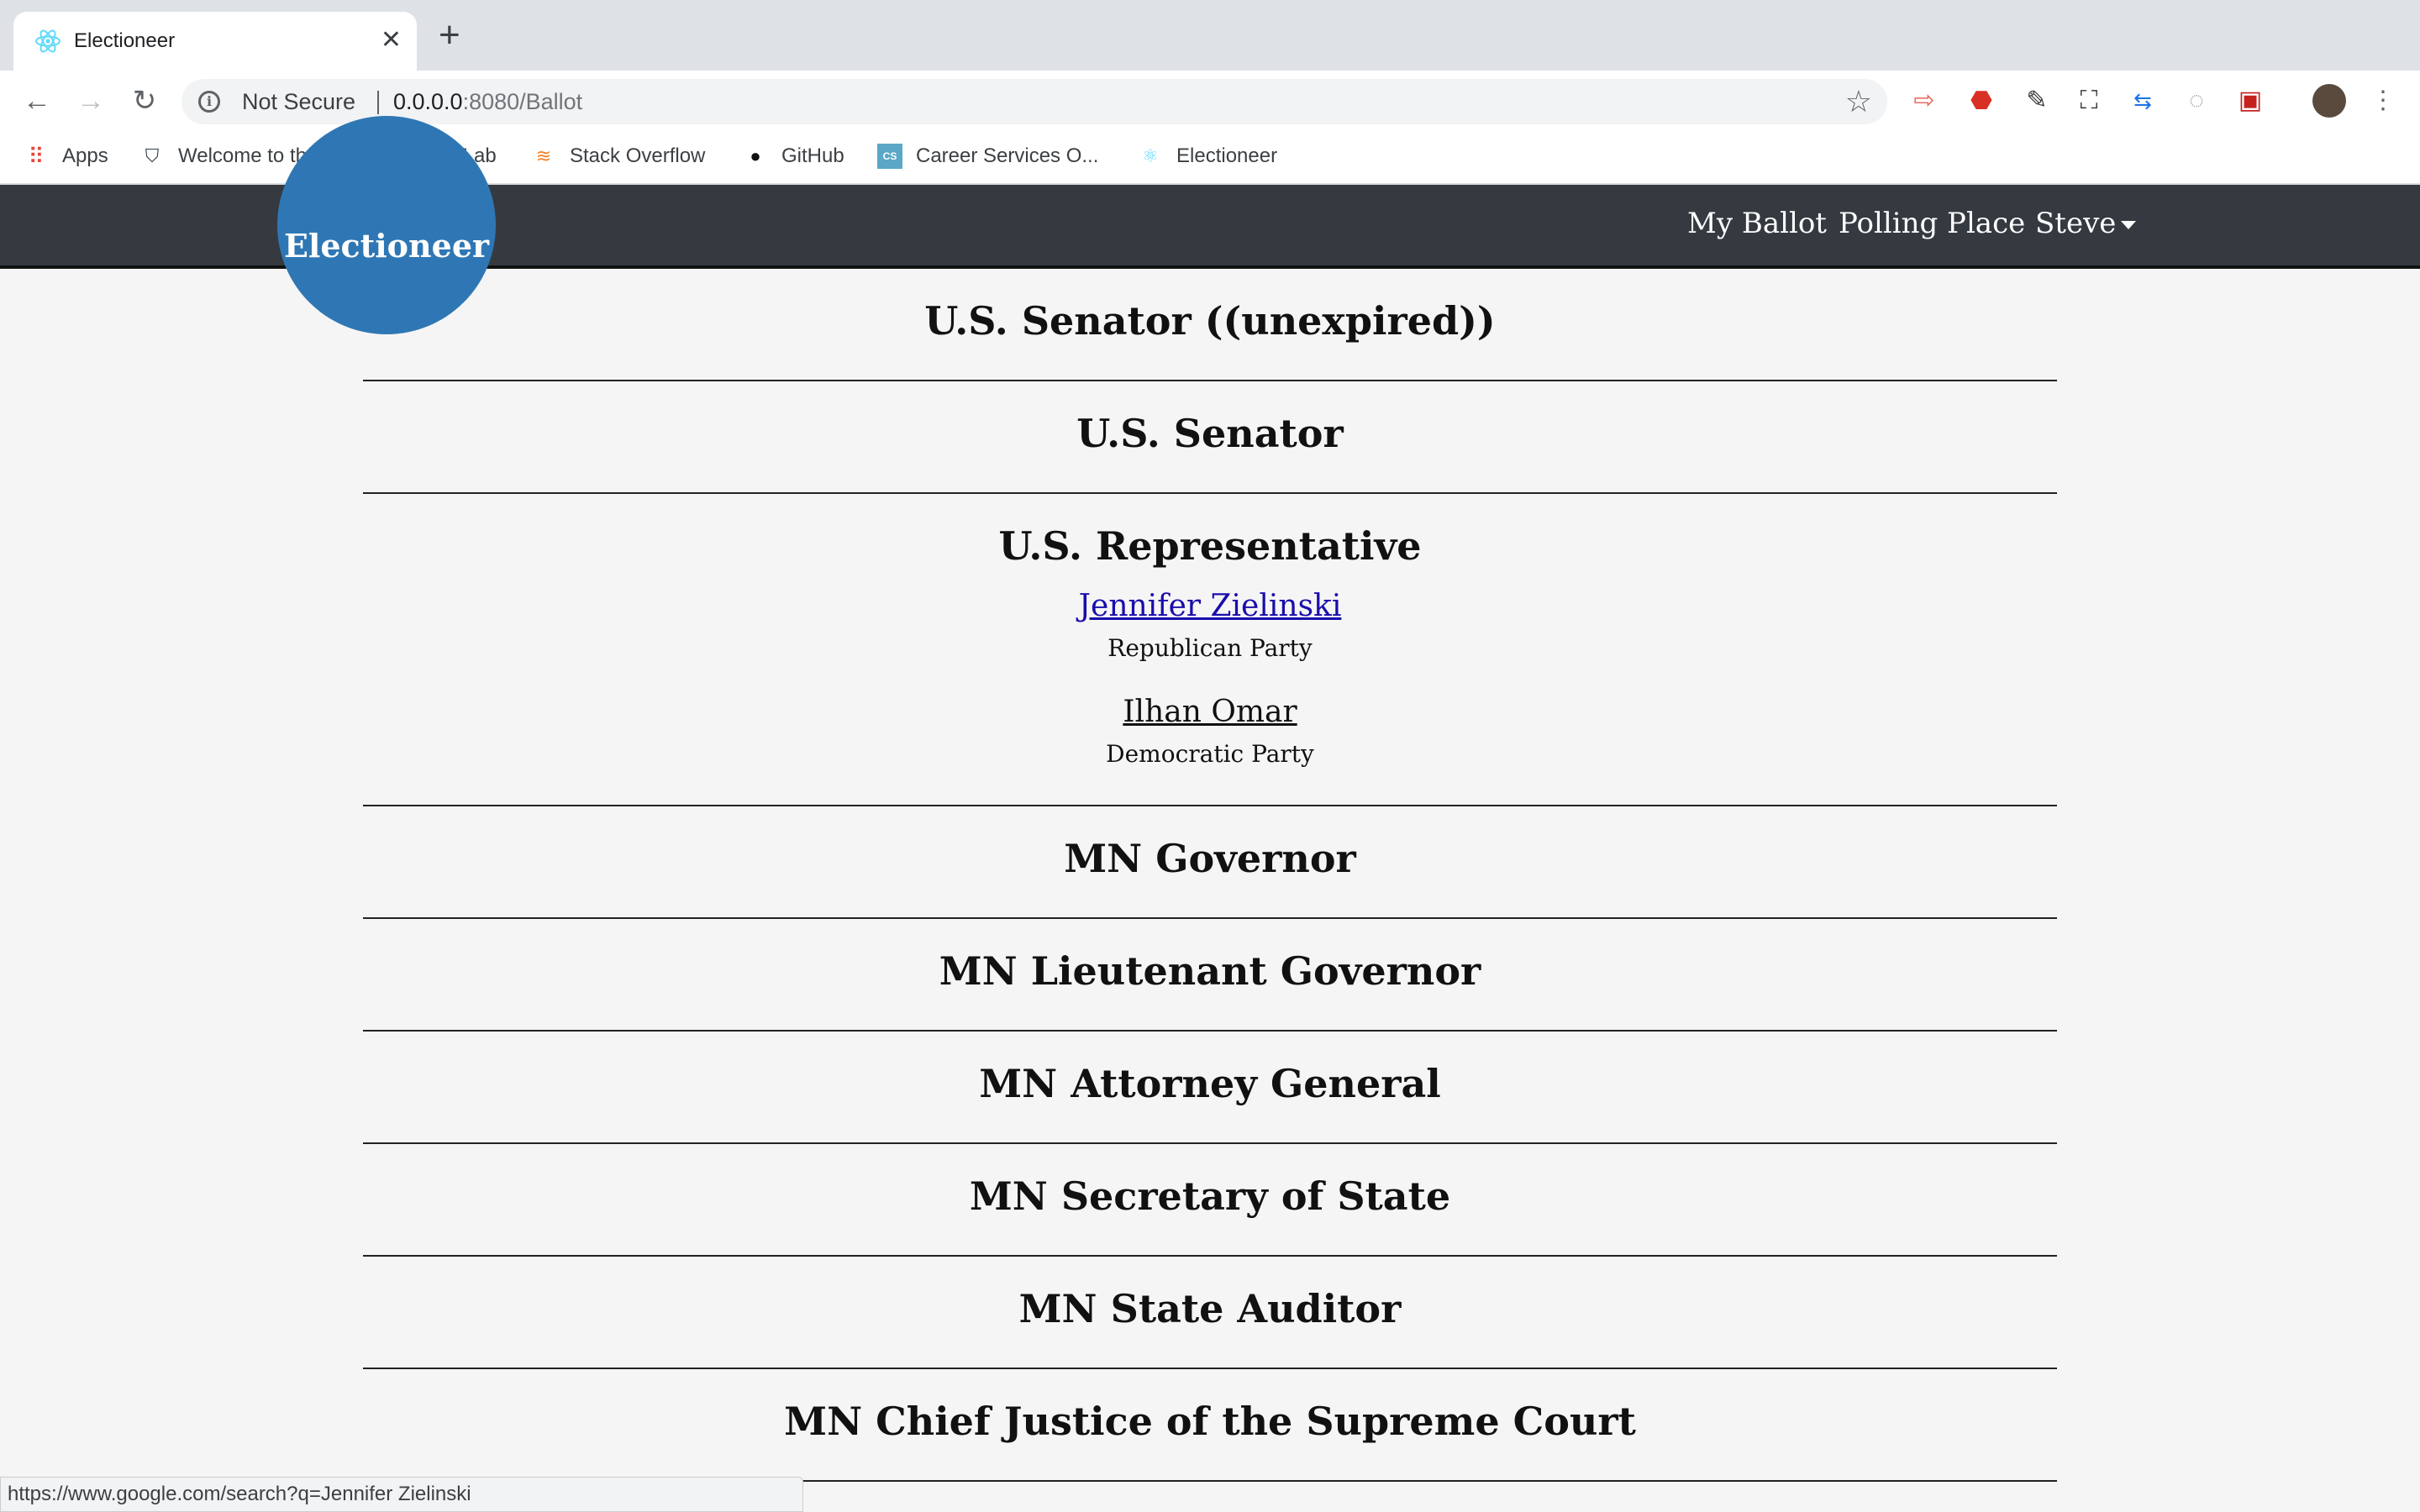 The height and width of the screenshot is (1512, 2420). I want to click on forward-arrow-icon: →, so click(91, 101).